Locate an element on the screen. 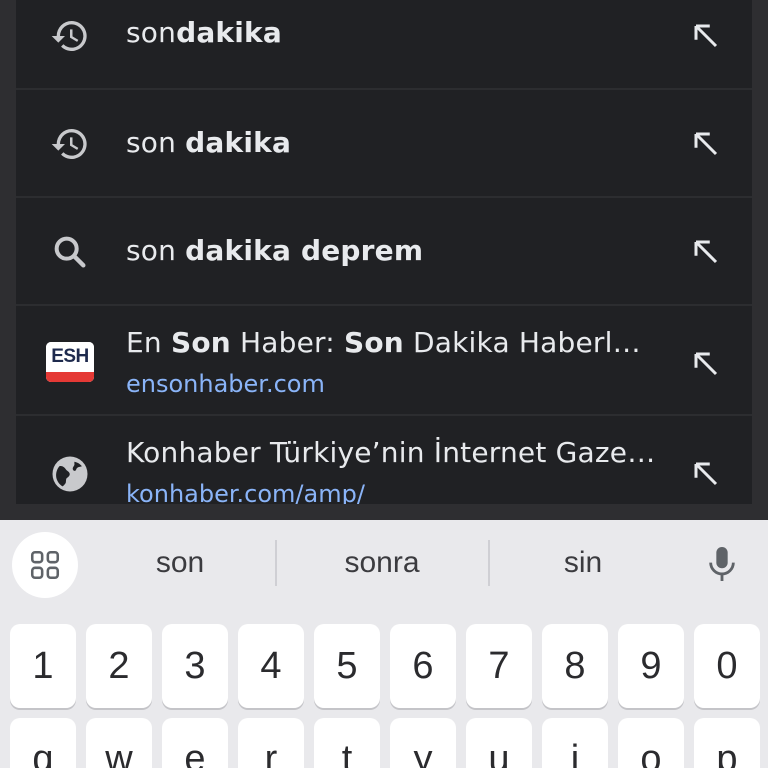  key-r: r is located at coordinates (271, 743).